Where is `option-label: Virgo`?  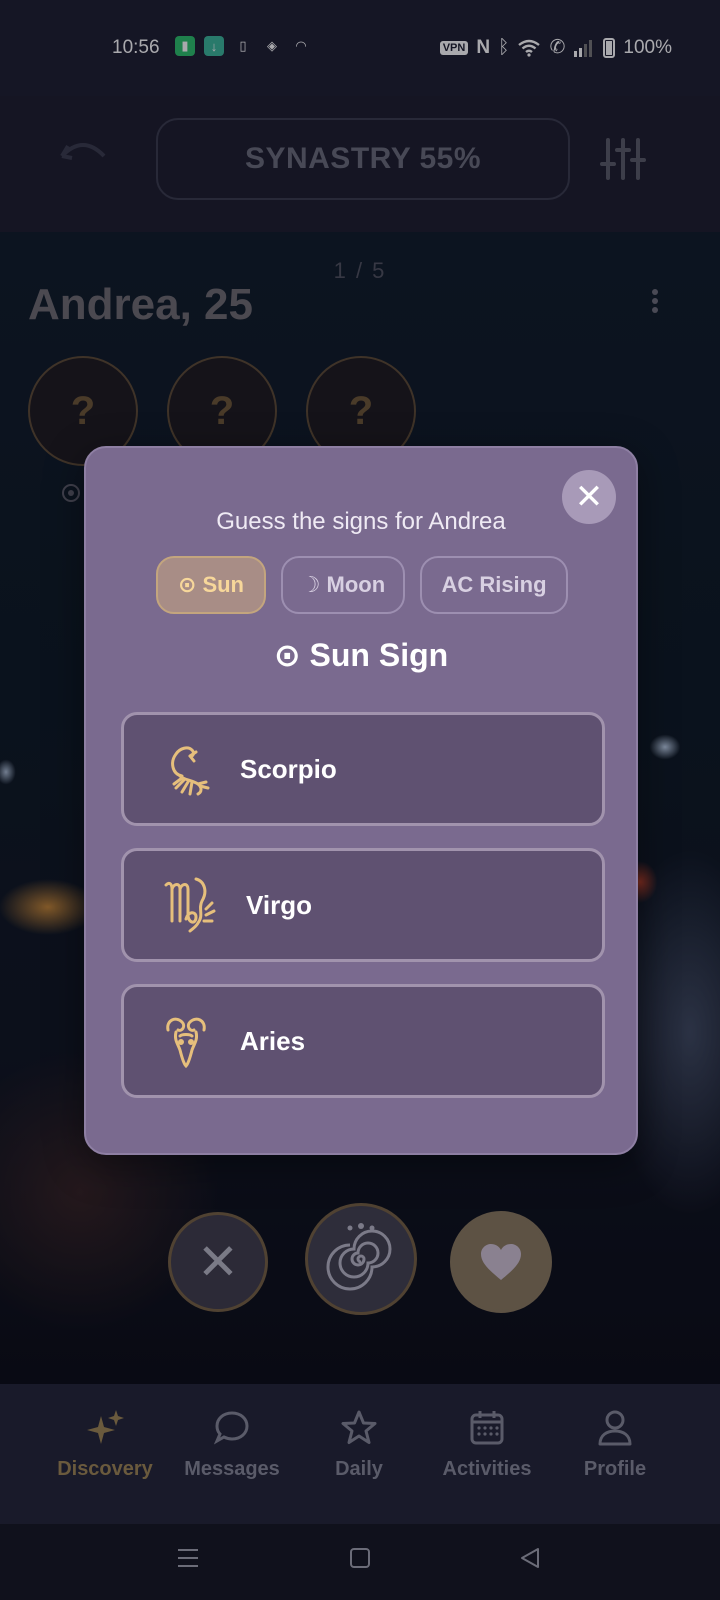
option-label: Virgo is located at coordinates (279, 904).